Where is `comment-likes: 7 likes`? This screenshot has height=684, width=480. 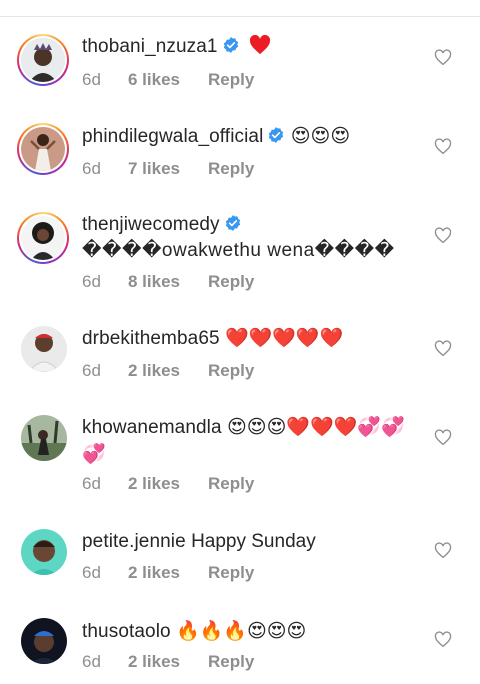 comment-likes: 7 likes is located at coordinates (168, 169).